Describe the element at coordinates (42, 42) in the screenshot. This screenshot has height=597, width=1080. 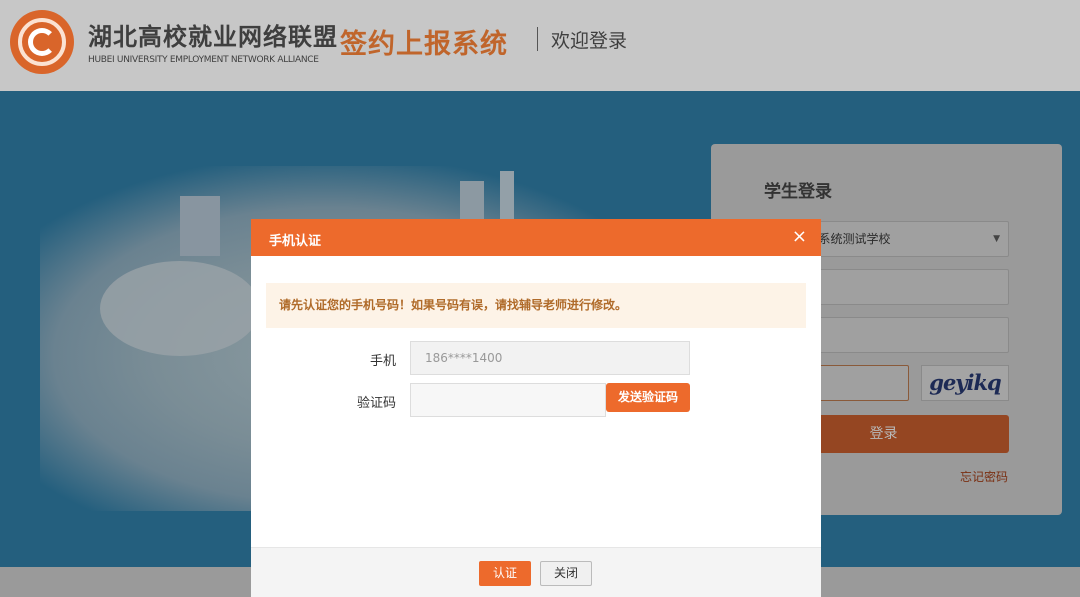
I see `alliance-logo-icon` at that location.